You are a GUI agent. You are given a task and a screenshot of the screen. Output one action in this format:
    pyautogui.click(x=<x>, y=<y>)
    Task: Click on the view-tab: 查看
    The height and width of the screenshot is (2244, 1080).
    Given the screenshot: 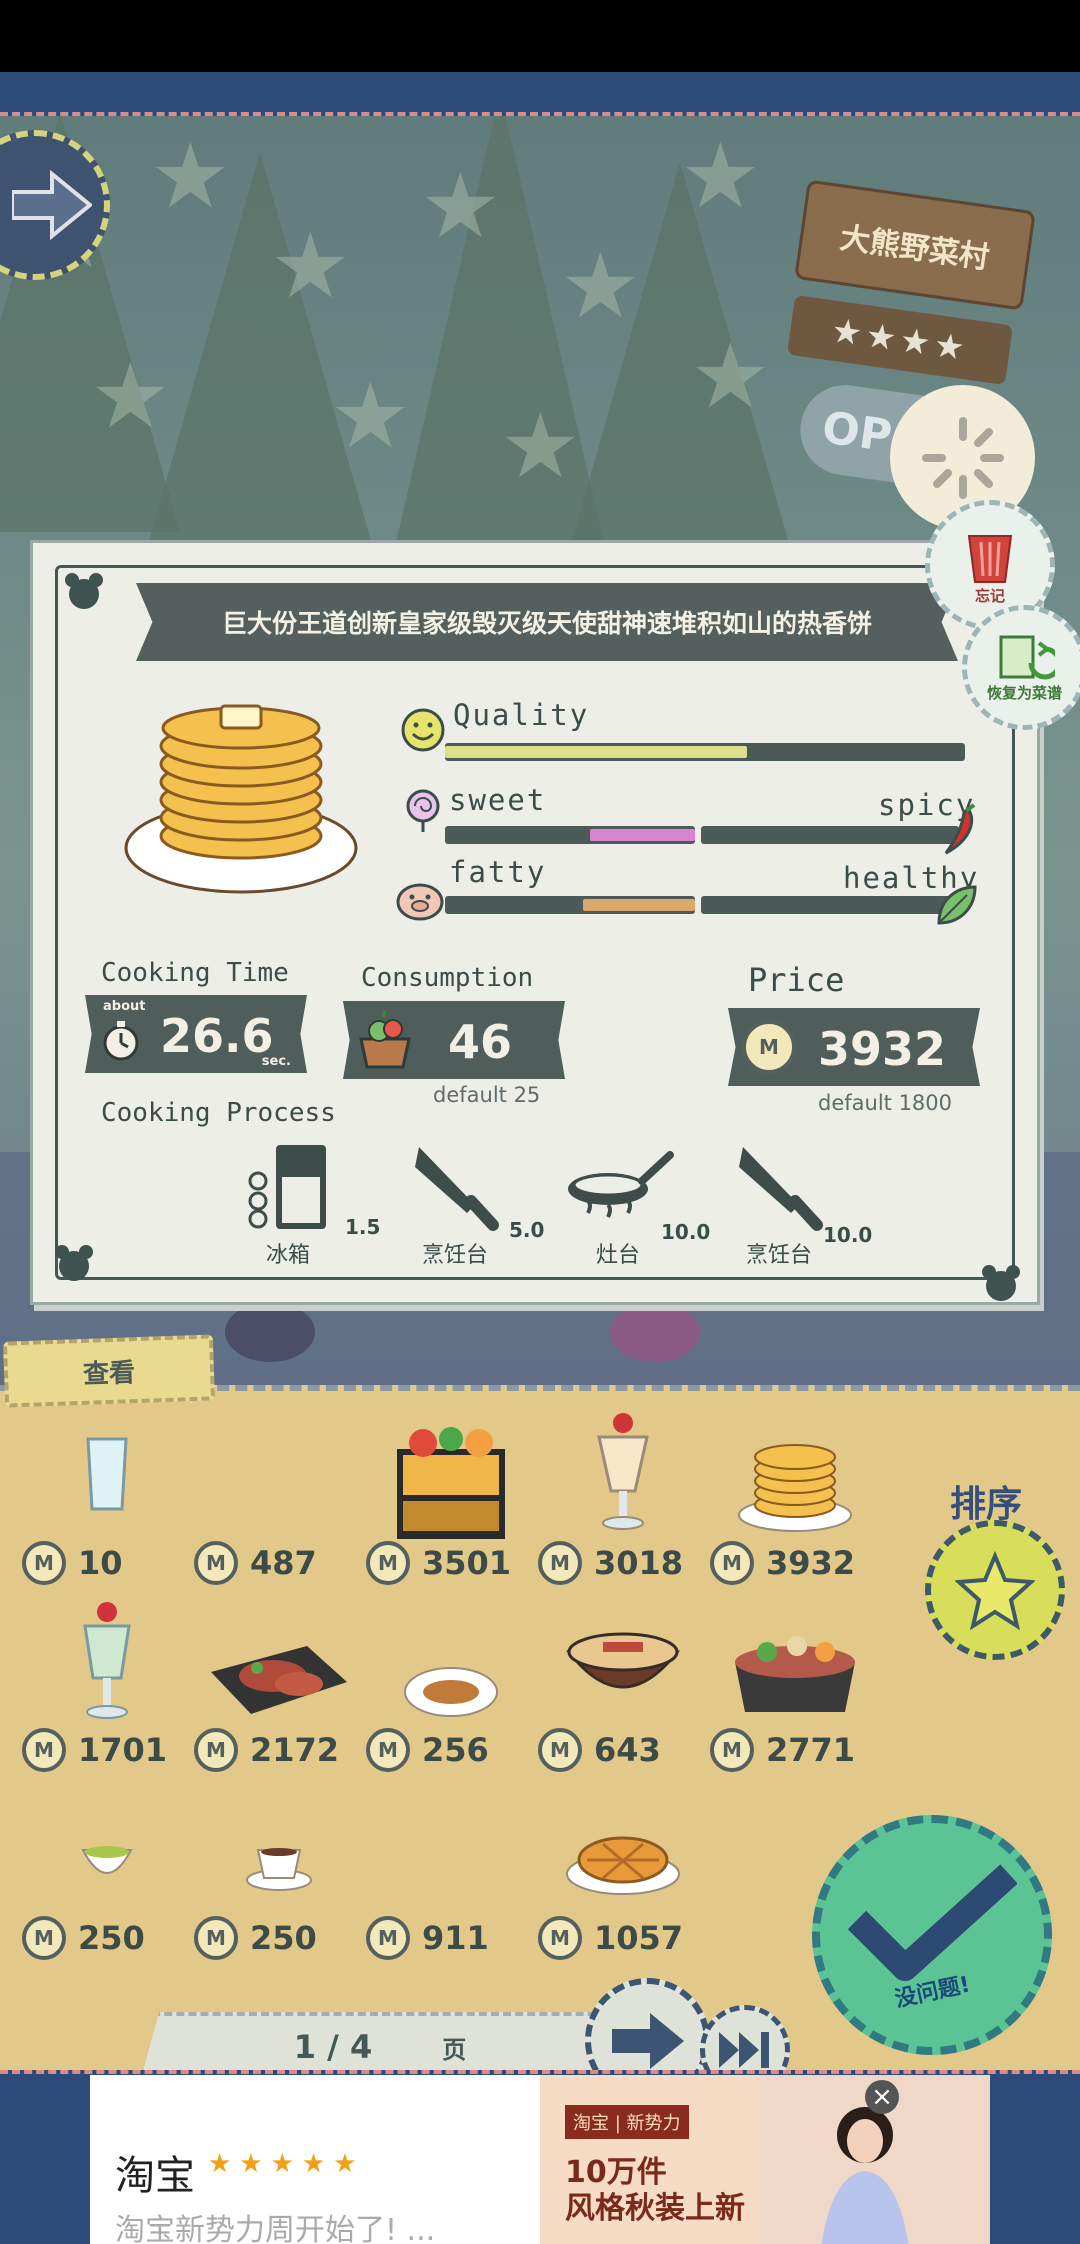 What is the action you would take?
    pyautogui.click(x=109, y=1371)
    